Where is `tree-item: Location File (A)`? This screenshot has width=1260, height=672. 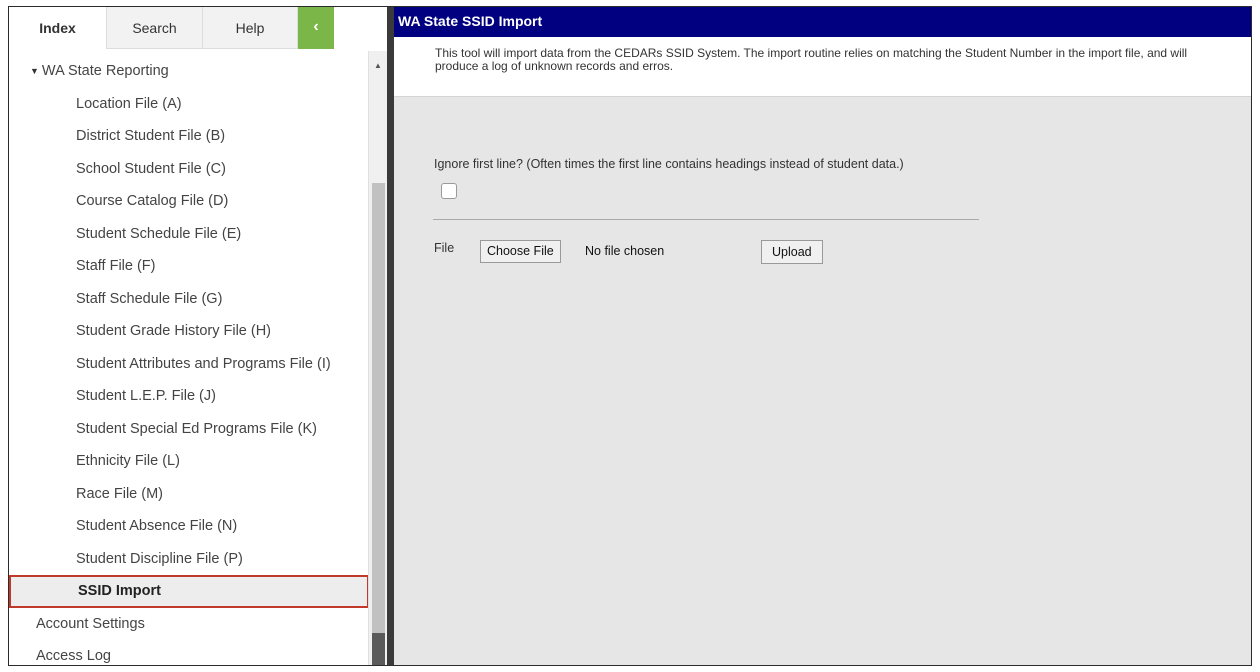 tree-item: Location File (A) is located at coordinates (189, 104).